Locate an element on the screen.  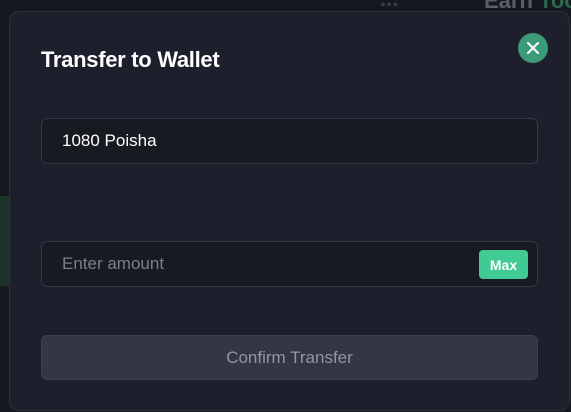
amount-input is located at coordinates (257, 264).